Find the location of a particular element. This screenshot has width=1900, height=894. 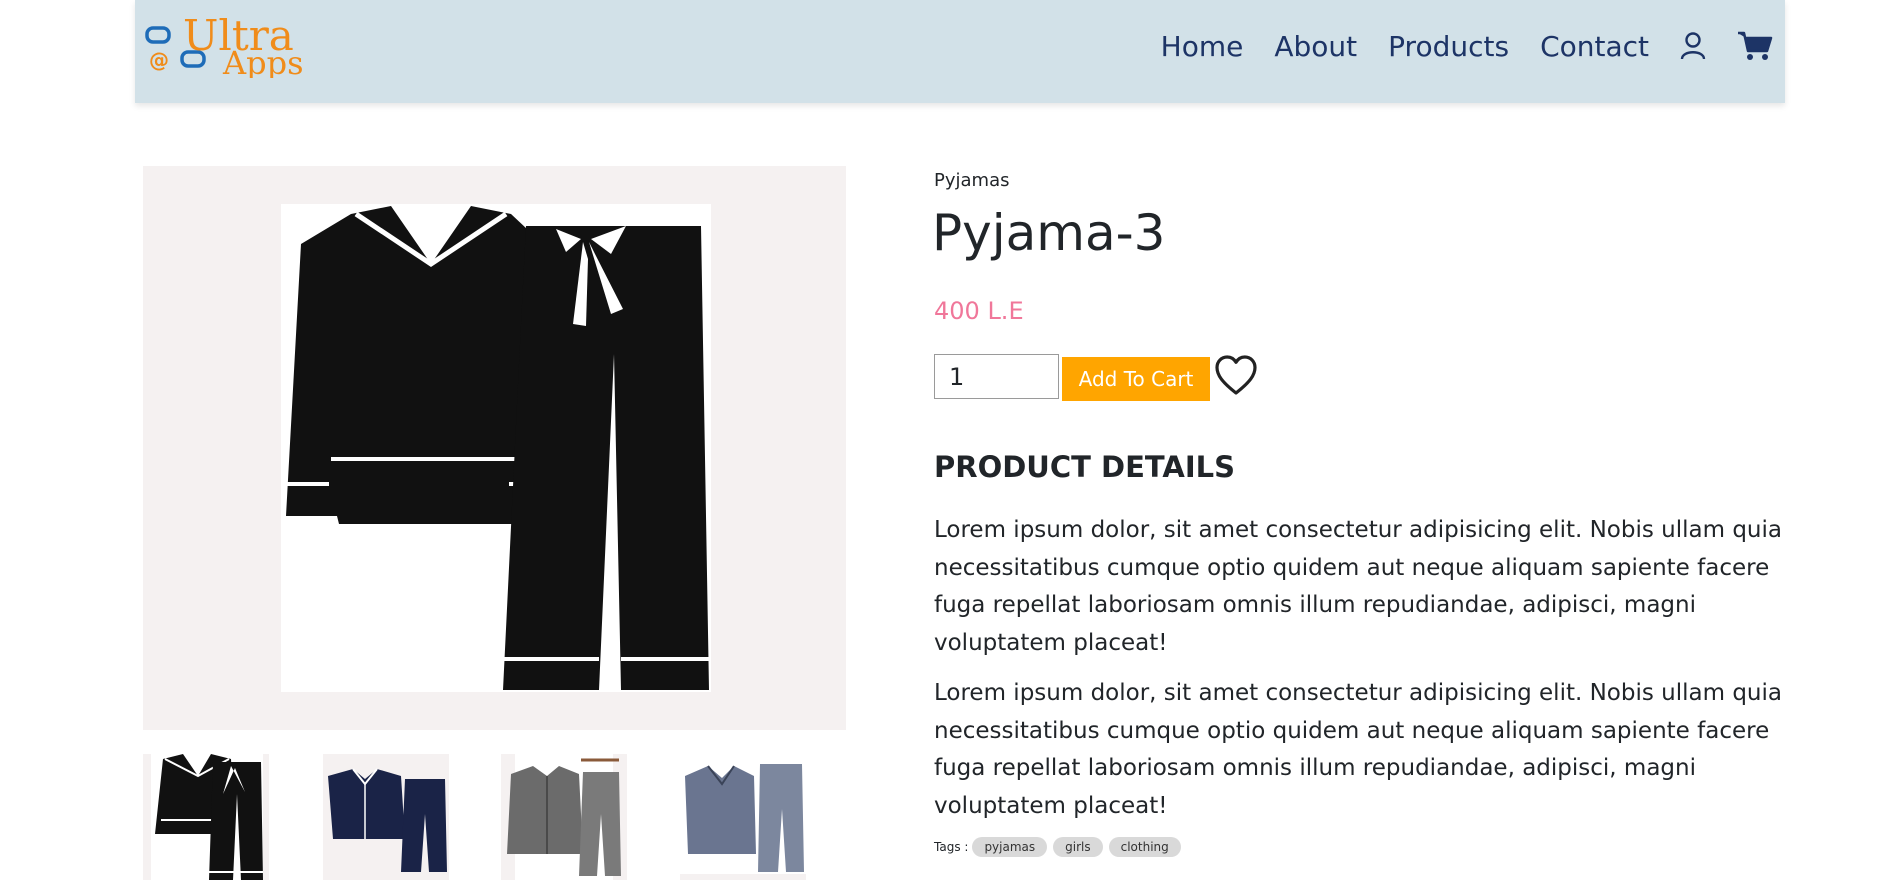

heart-icon is located at coordinates (1236, 376).